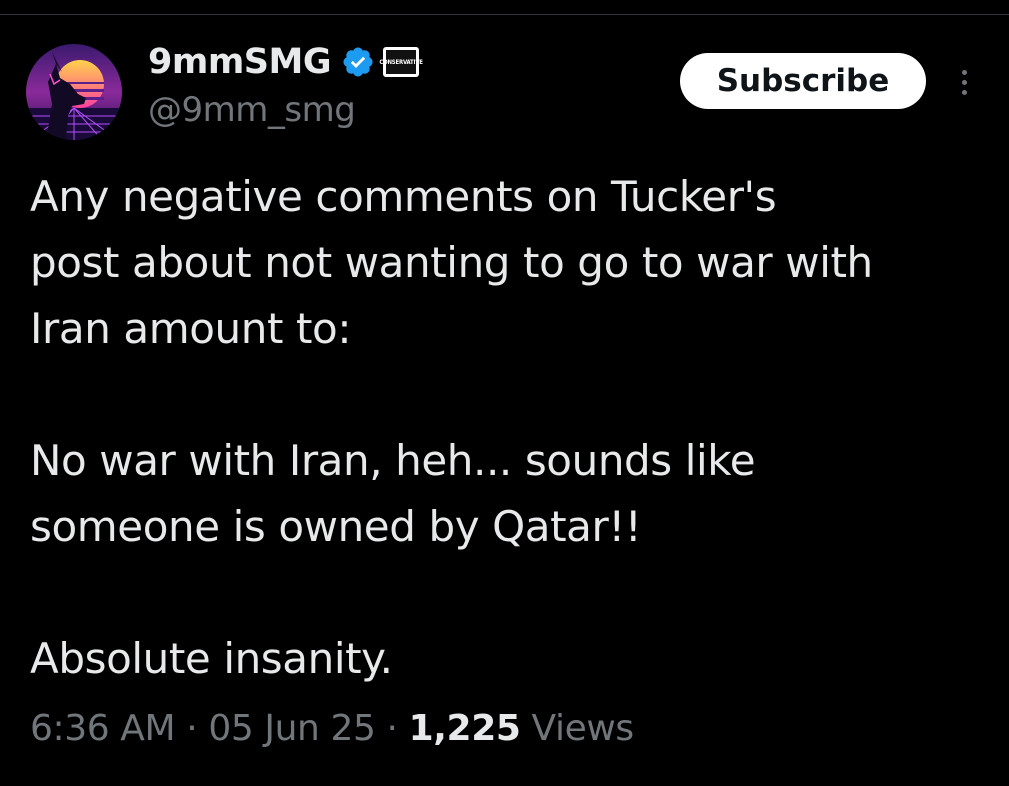  Describe the element at coordinates (336, 526) in the screenshot. I see `tweet-text-line: someone is owned by Qatar!!` at that location.